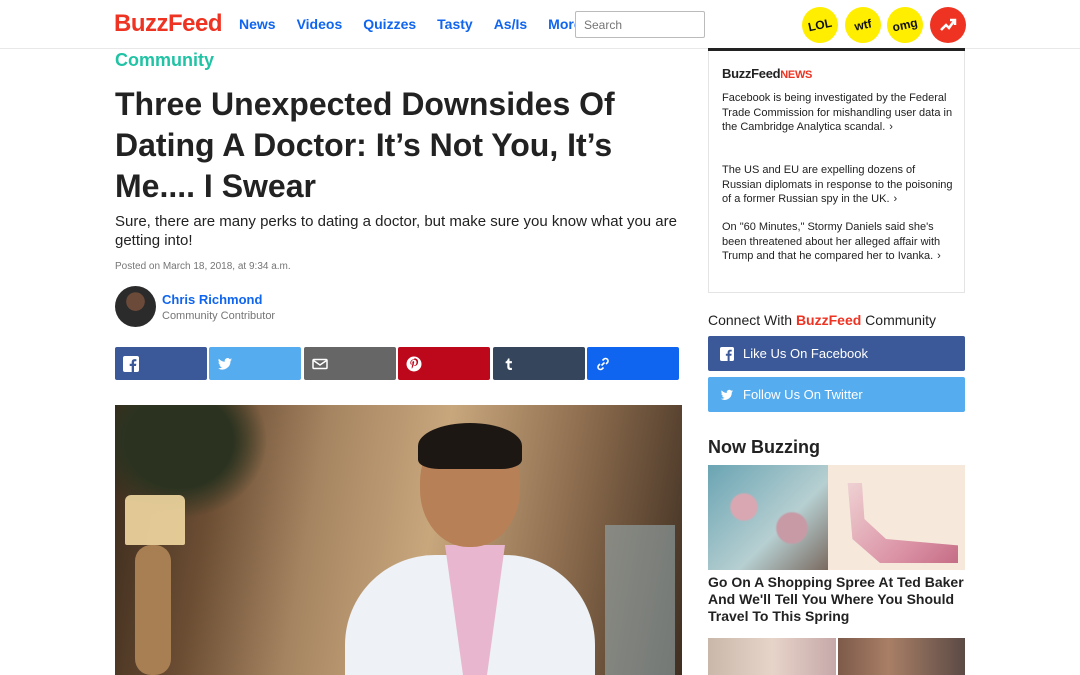  Describe the element at coordinates (155, 520) in the screenshot. I see `hero-lamp-shade` at that location.